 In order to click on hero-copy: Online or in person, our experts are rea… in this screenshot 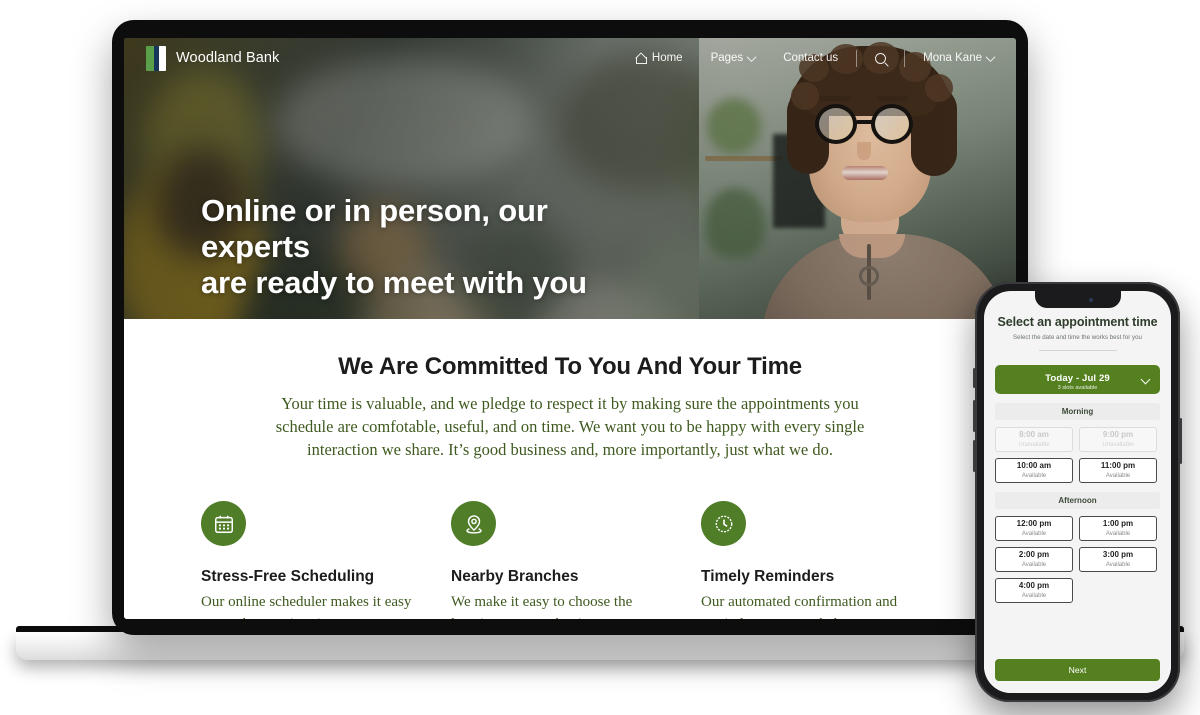, I will do `click(411, 256)`.